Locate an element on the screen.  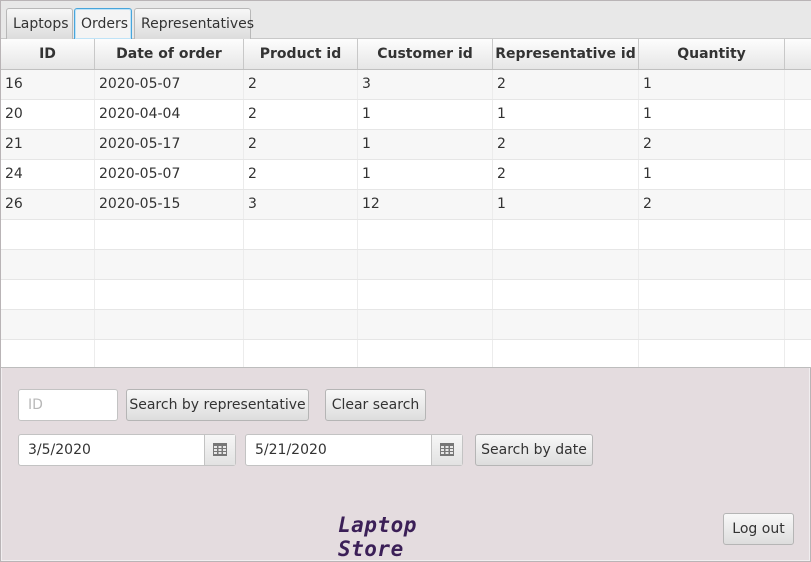
column-header-product-id: Product id is located at coordinates (301, 54).